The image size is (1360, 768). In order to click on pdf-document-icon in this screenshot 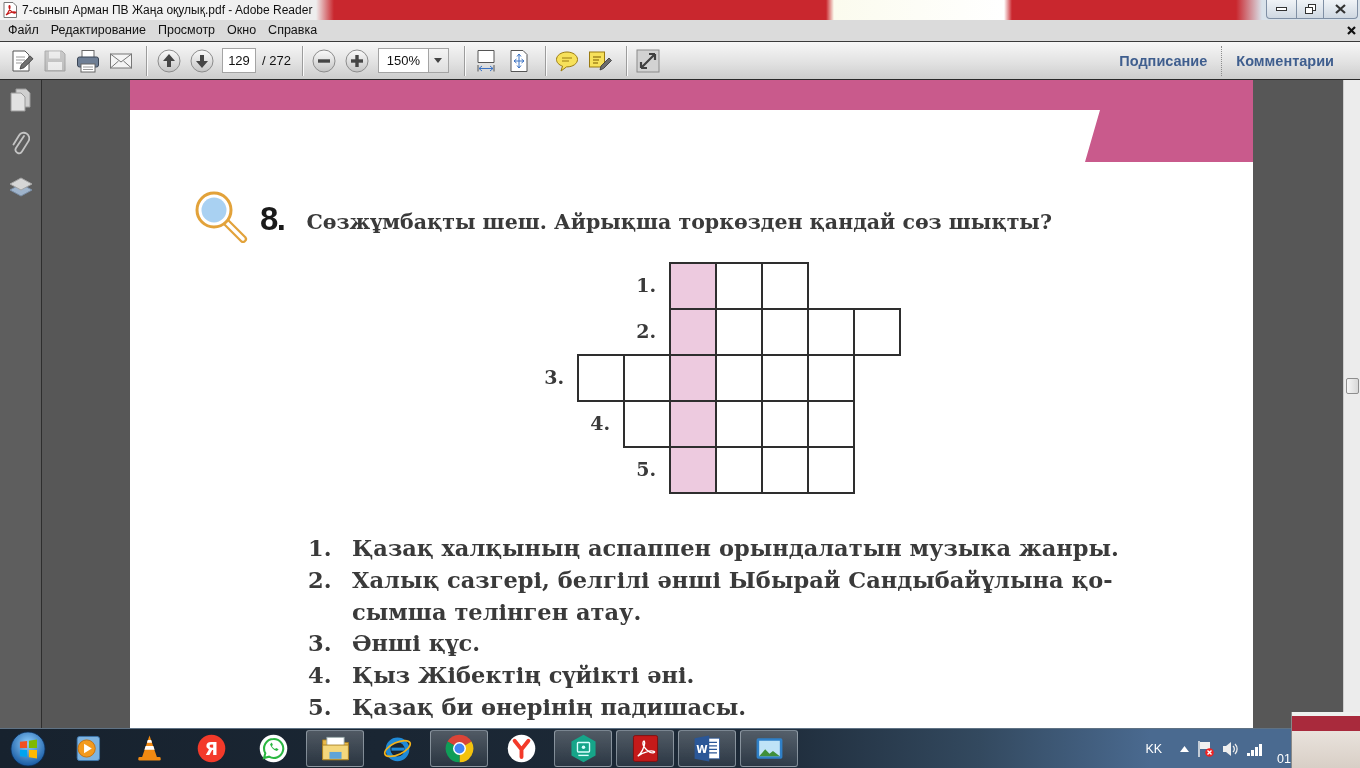, I will do `click(10, 10)`.